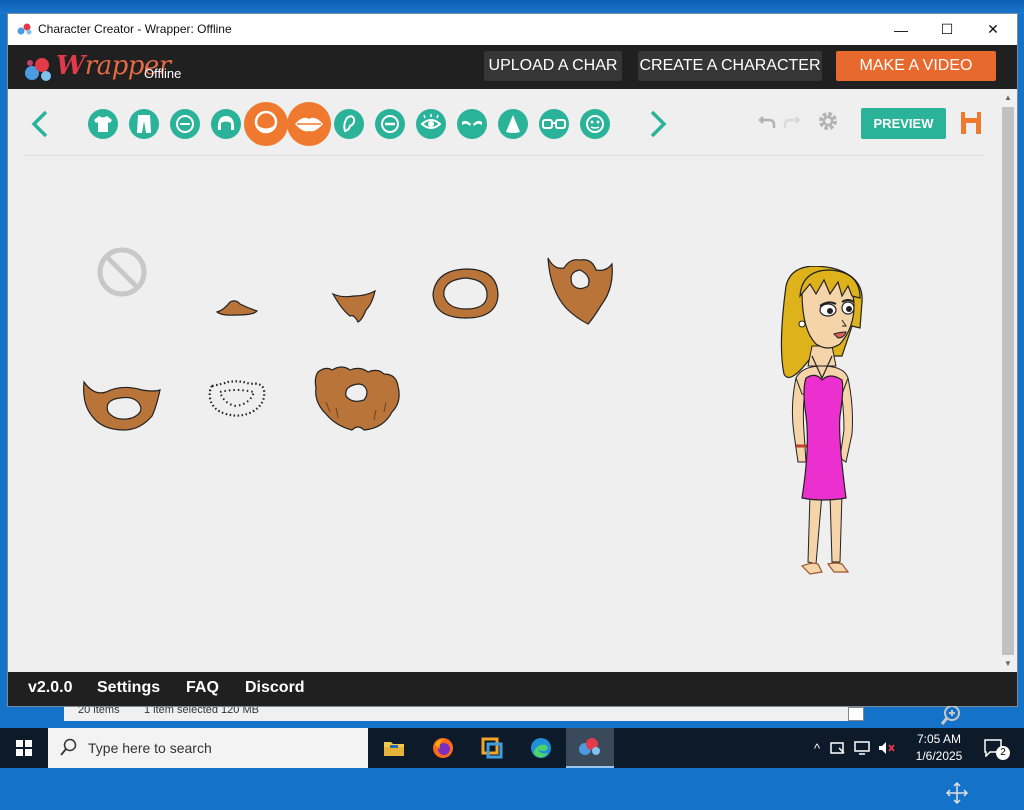 The width and height of the screenshot is (1024, 810). Describe the element at coordinates (947, 29) in the screenshot. I see `maximize-button: ☐` at that location.